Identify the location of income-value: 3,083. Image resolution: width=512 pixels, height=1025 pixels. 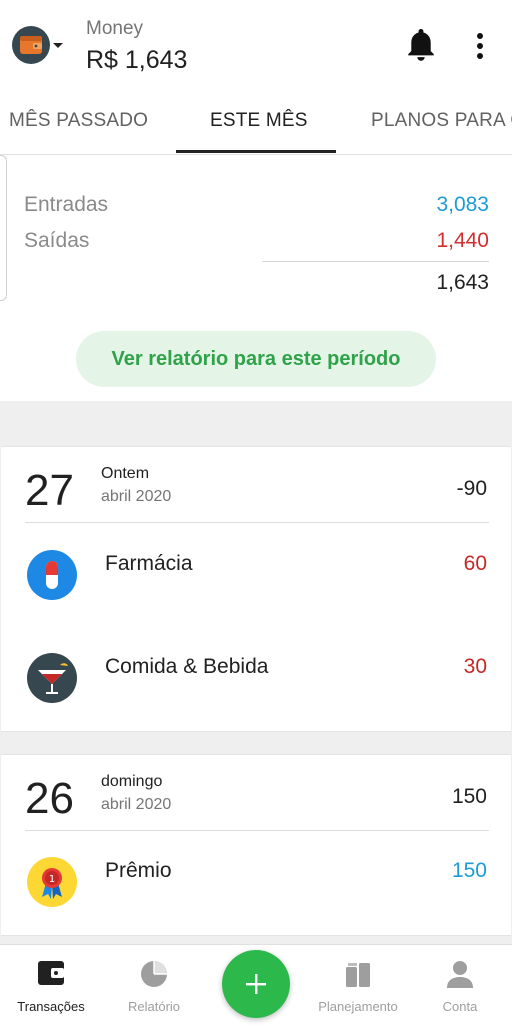
(462, 204).